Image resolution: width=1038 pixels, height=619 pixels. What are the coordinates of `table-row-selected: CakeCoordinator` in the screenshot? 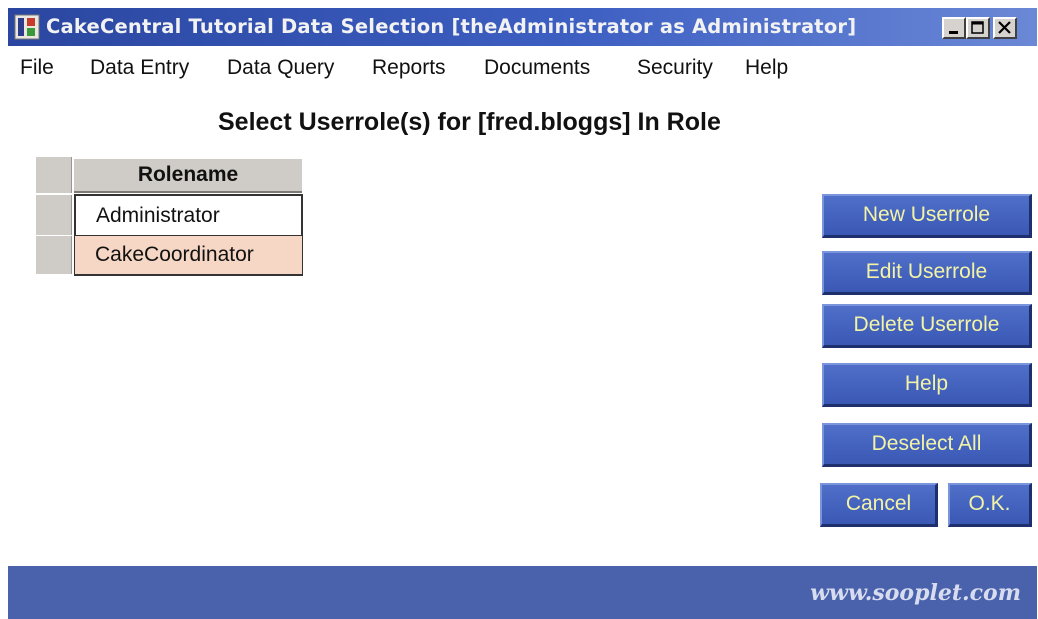 It's located at (188, 256).